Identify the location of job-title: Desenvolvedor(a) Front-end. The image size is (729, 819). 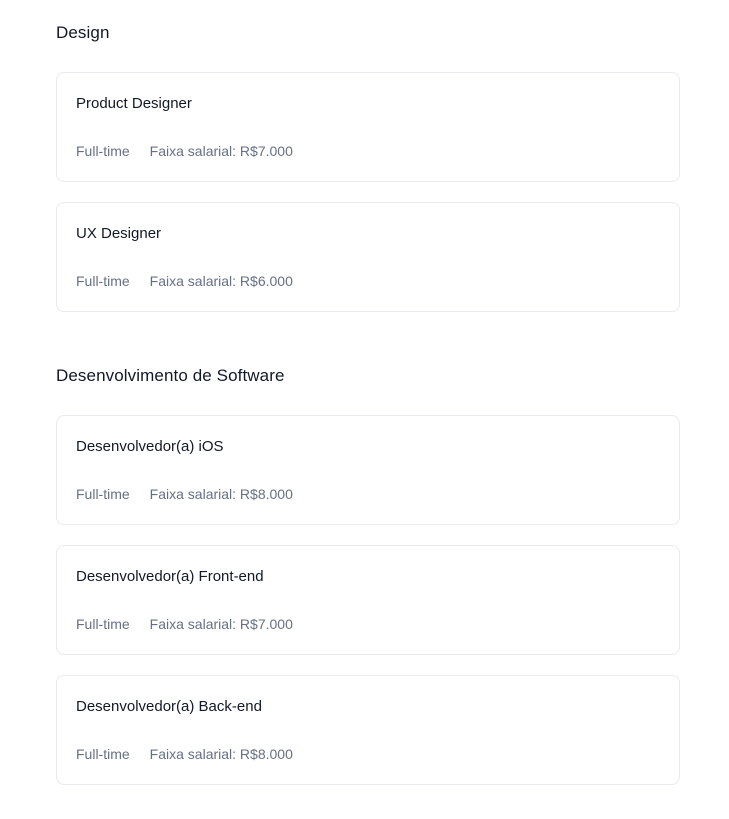
(170, 576).